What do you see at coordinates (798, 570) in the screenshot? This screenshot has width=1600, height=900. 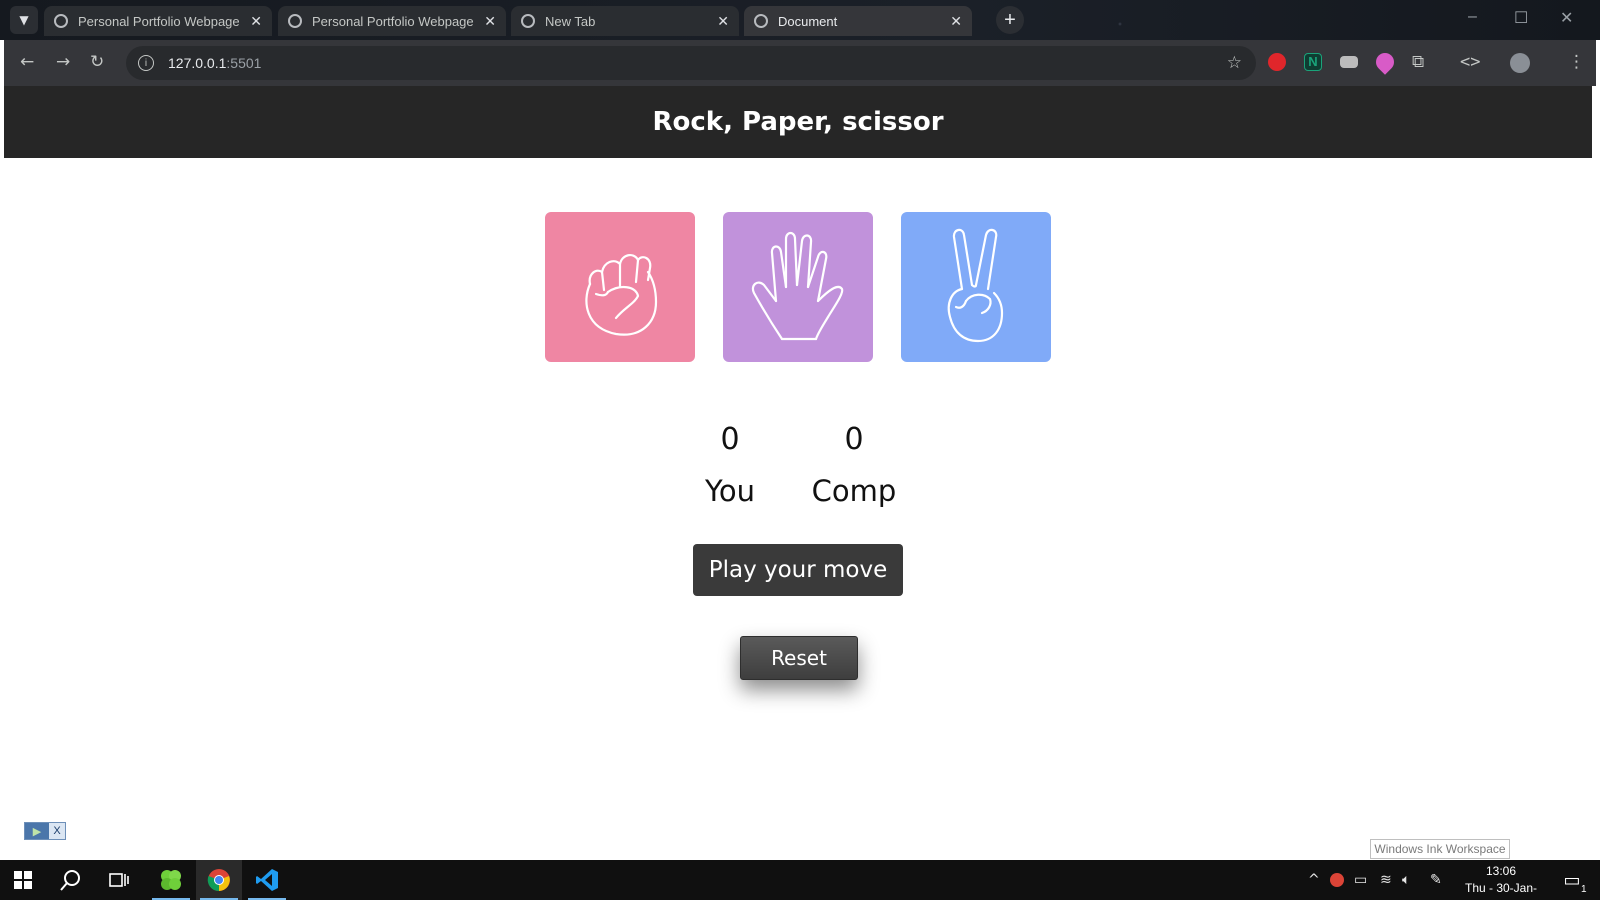 I see `game-message: Play your move` at bounding box center [798, 570].